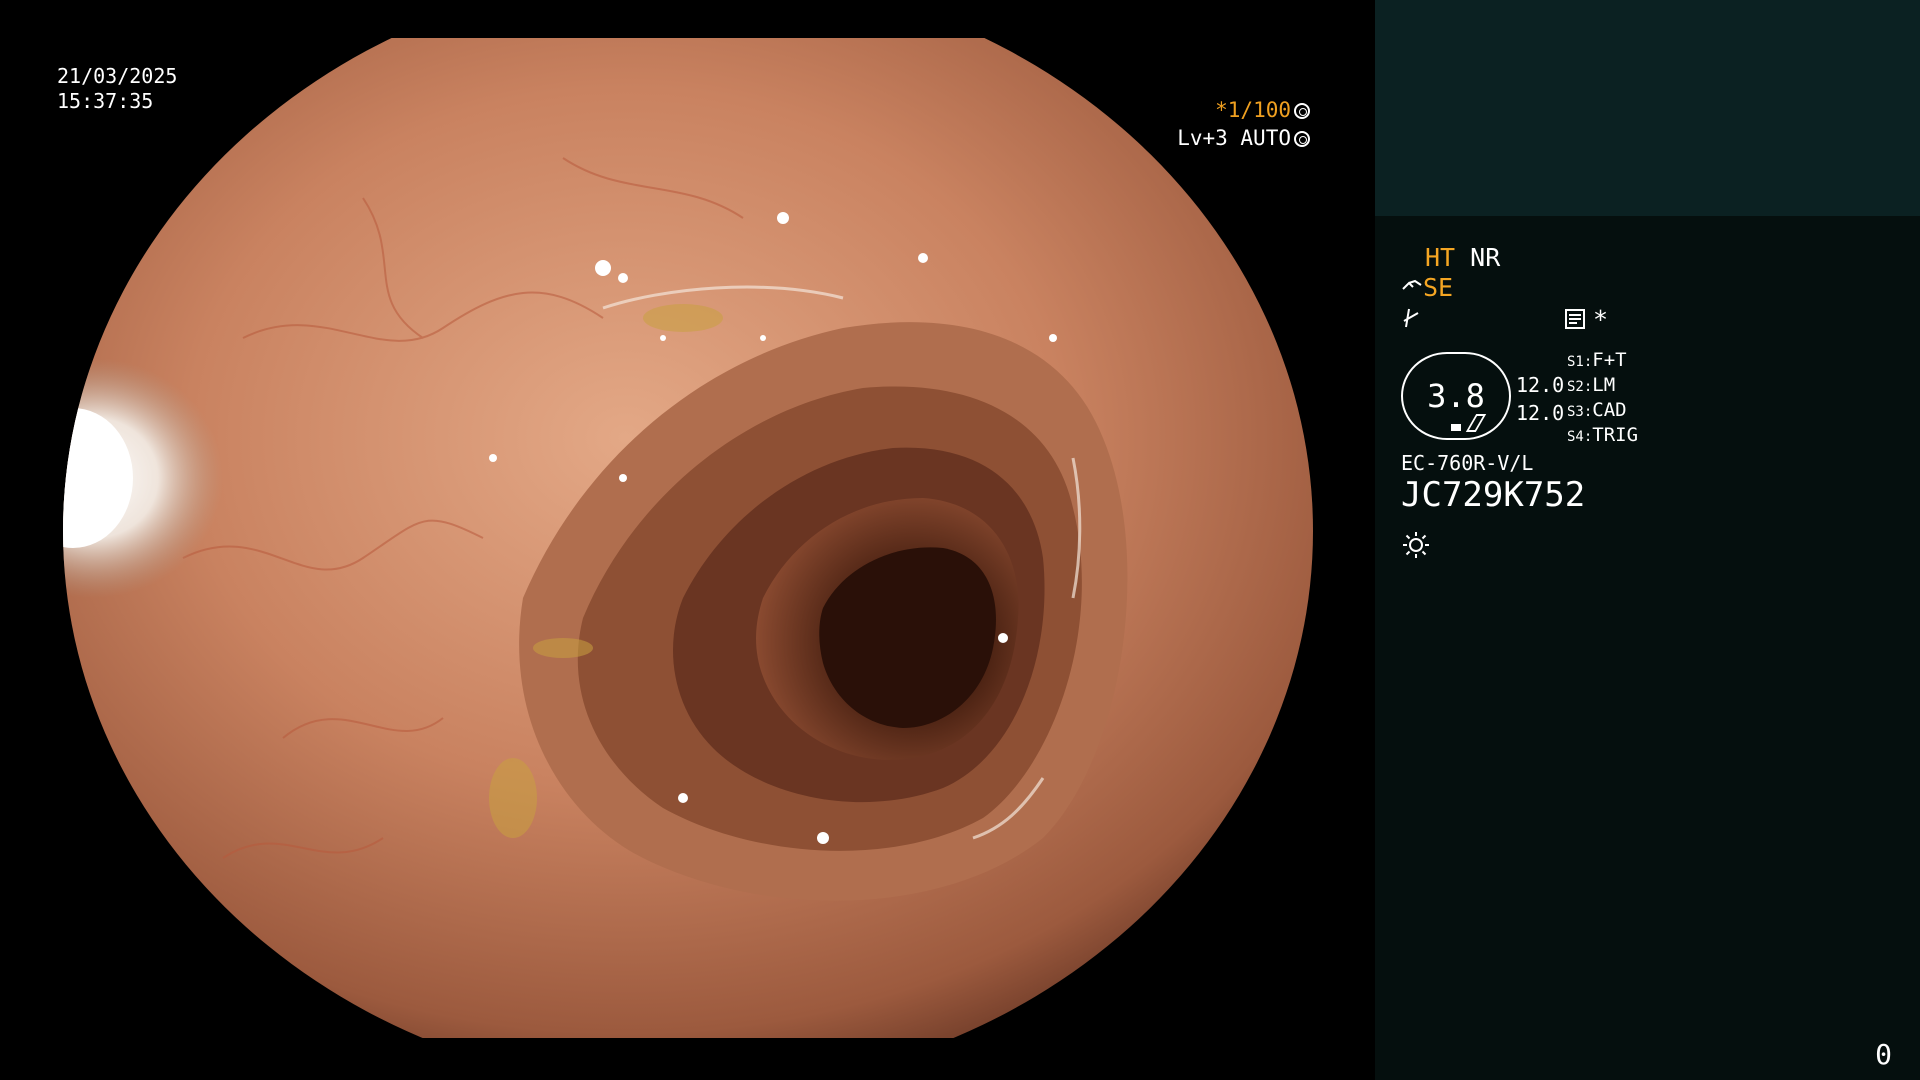 The width and height of the screenshot is (1920, 1080). I want to click on switch-s1: S1:F+T, so click(1597, 361).